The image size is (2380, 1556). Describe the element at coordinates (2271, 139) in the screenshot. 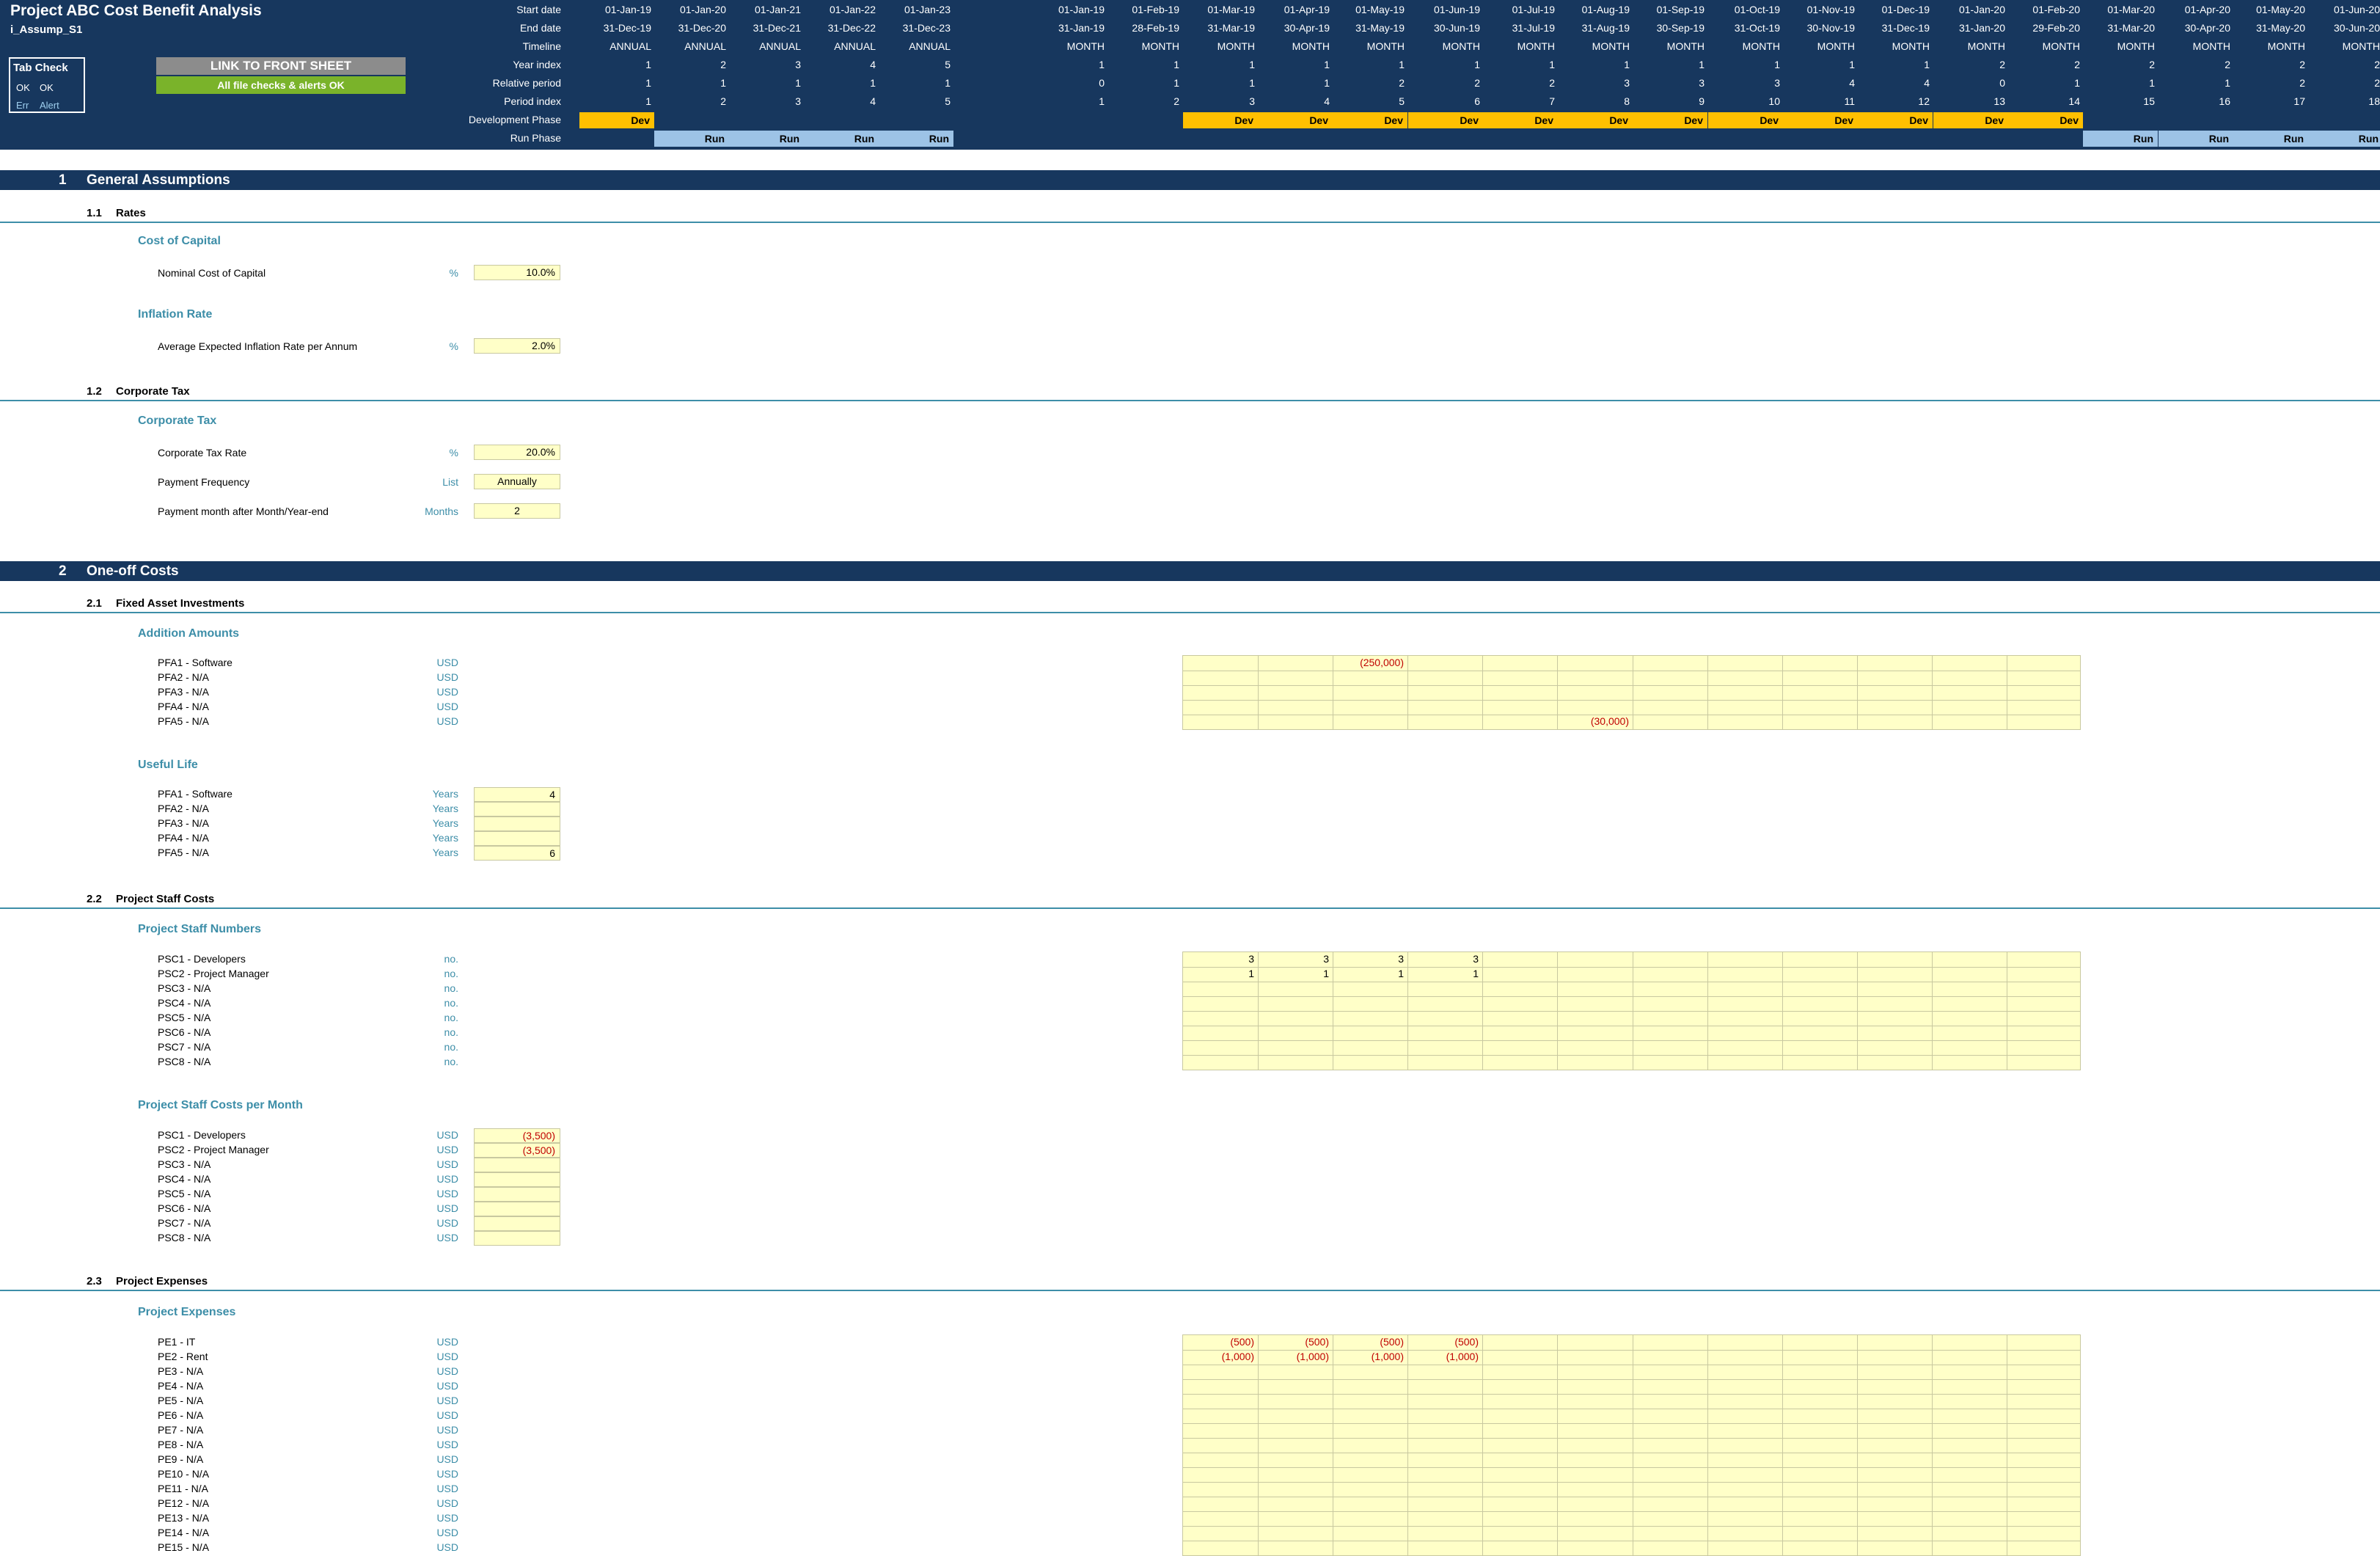

I see `run-phase-cell: Run` at that location.